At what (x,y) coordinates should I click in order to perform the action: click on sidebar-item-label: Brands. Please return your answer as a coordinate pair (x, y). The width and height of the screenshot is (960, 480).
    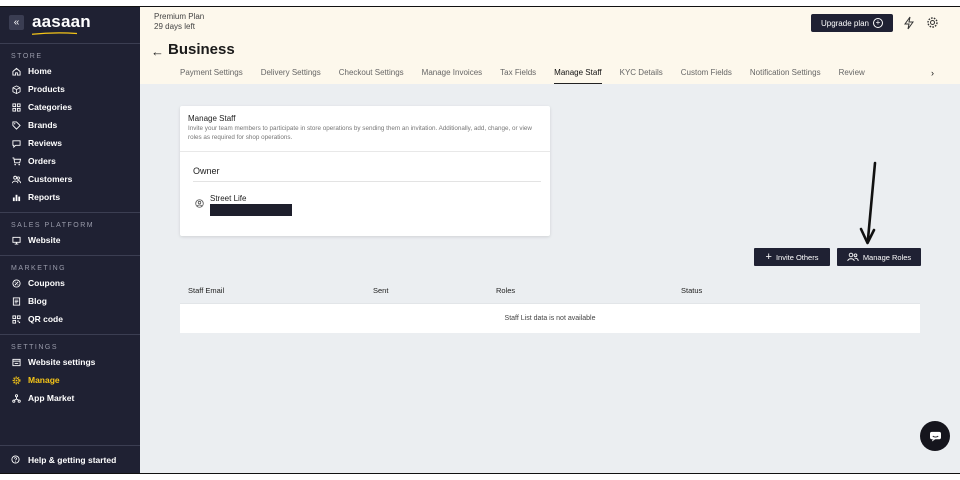
    Looking at the image, I should click on (43, 125).